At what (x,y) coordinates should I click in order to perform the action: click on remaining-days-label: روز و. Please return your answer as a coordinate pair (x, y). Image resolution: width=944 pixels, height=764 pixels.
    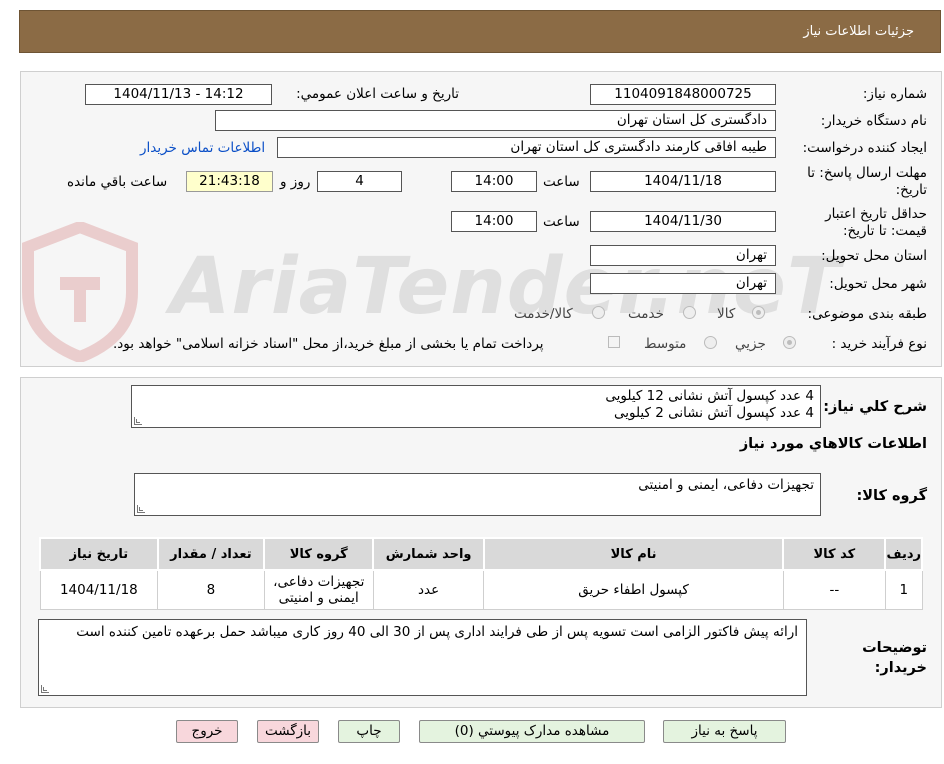
    Looking at the image, I should click on (295, 182).